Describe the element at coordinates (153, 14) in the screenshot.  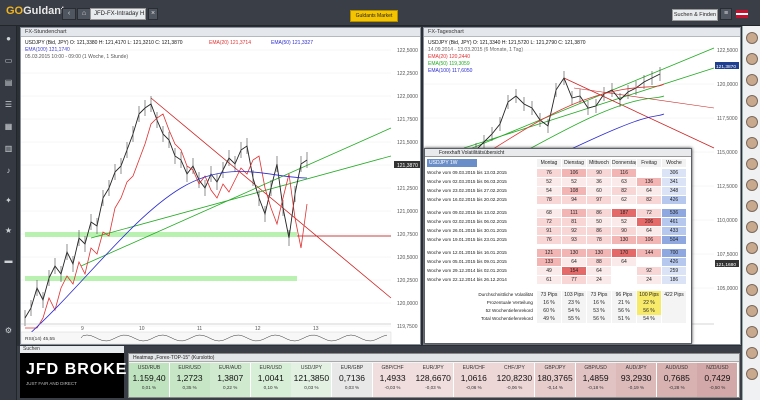
I see `close-tab-icon: ×` at that location.